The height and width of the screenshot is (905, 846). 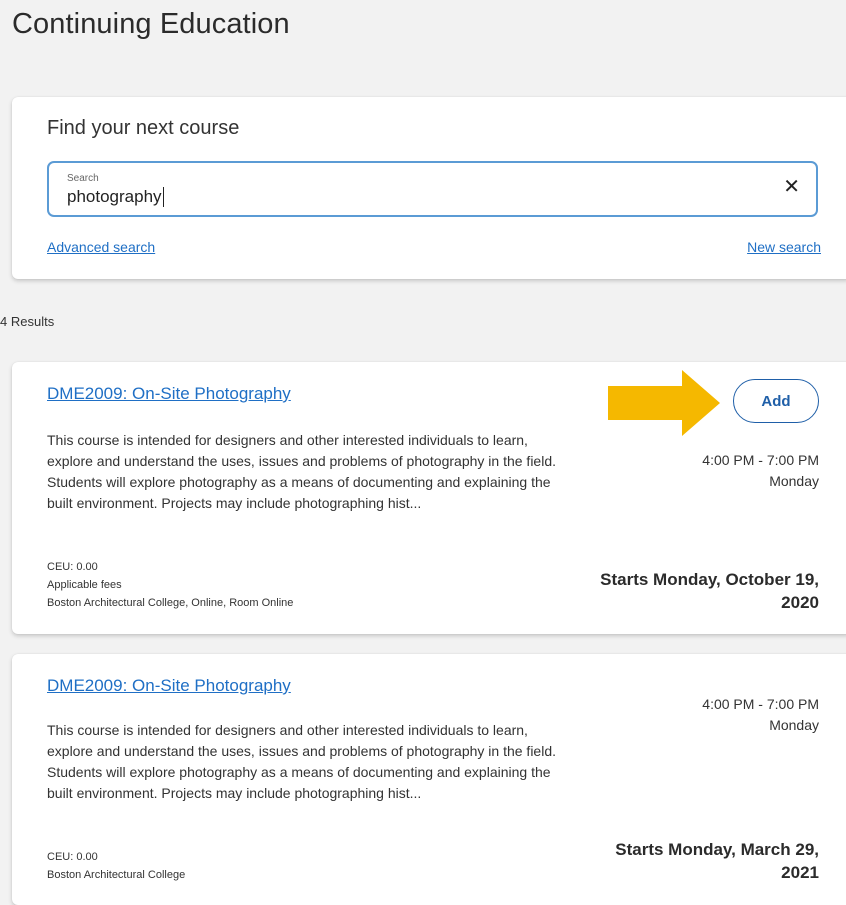 I want to click on page-title: Continuing Education, so click(x=151, y=24).